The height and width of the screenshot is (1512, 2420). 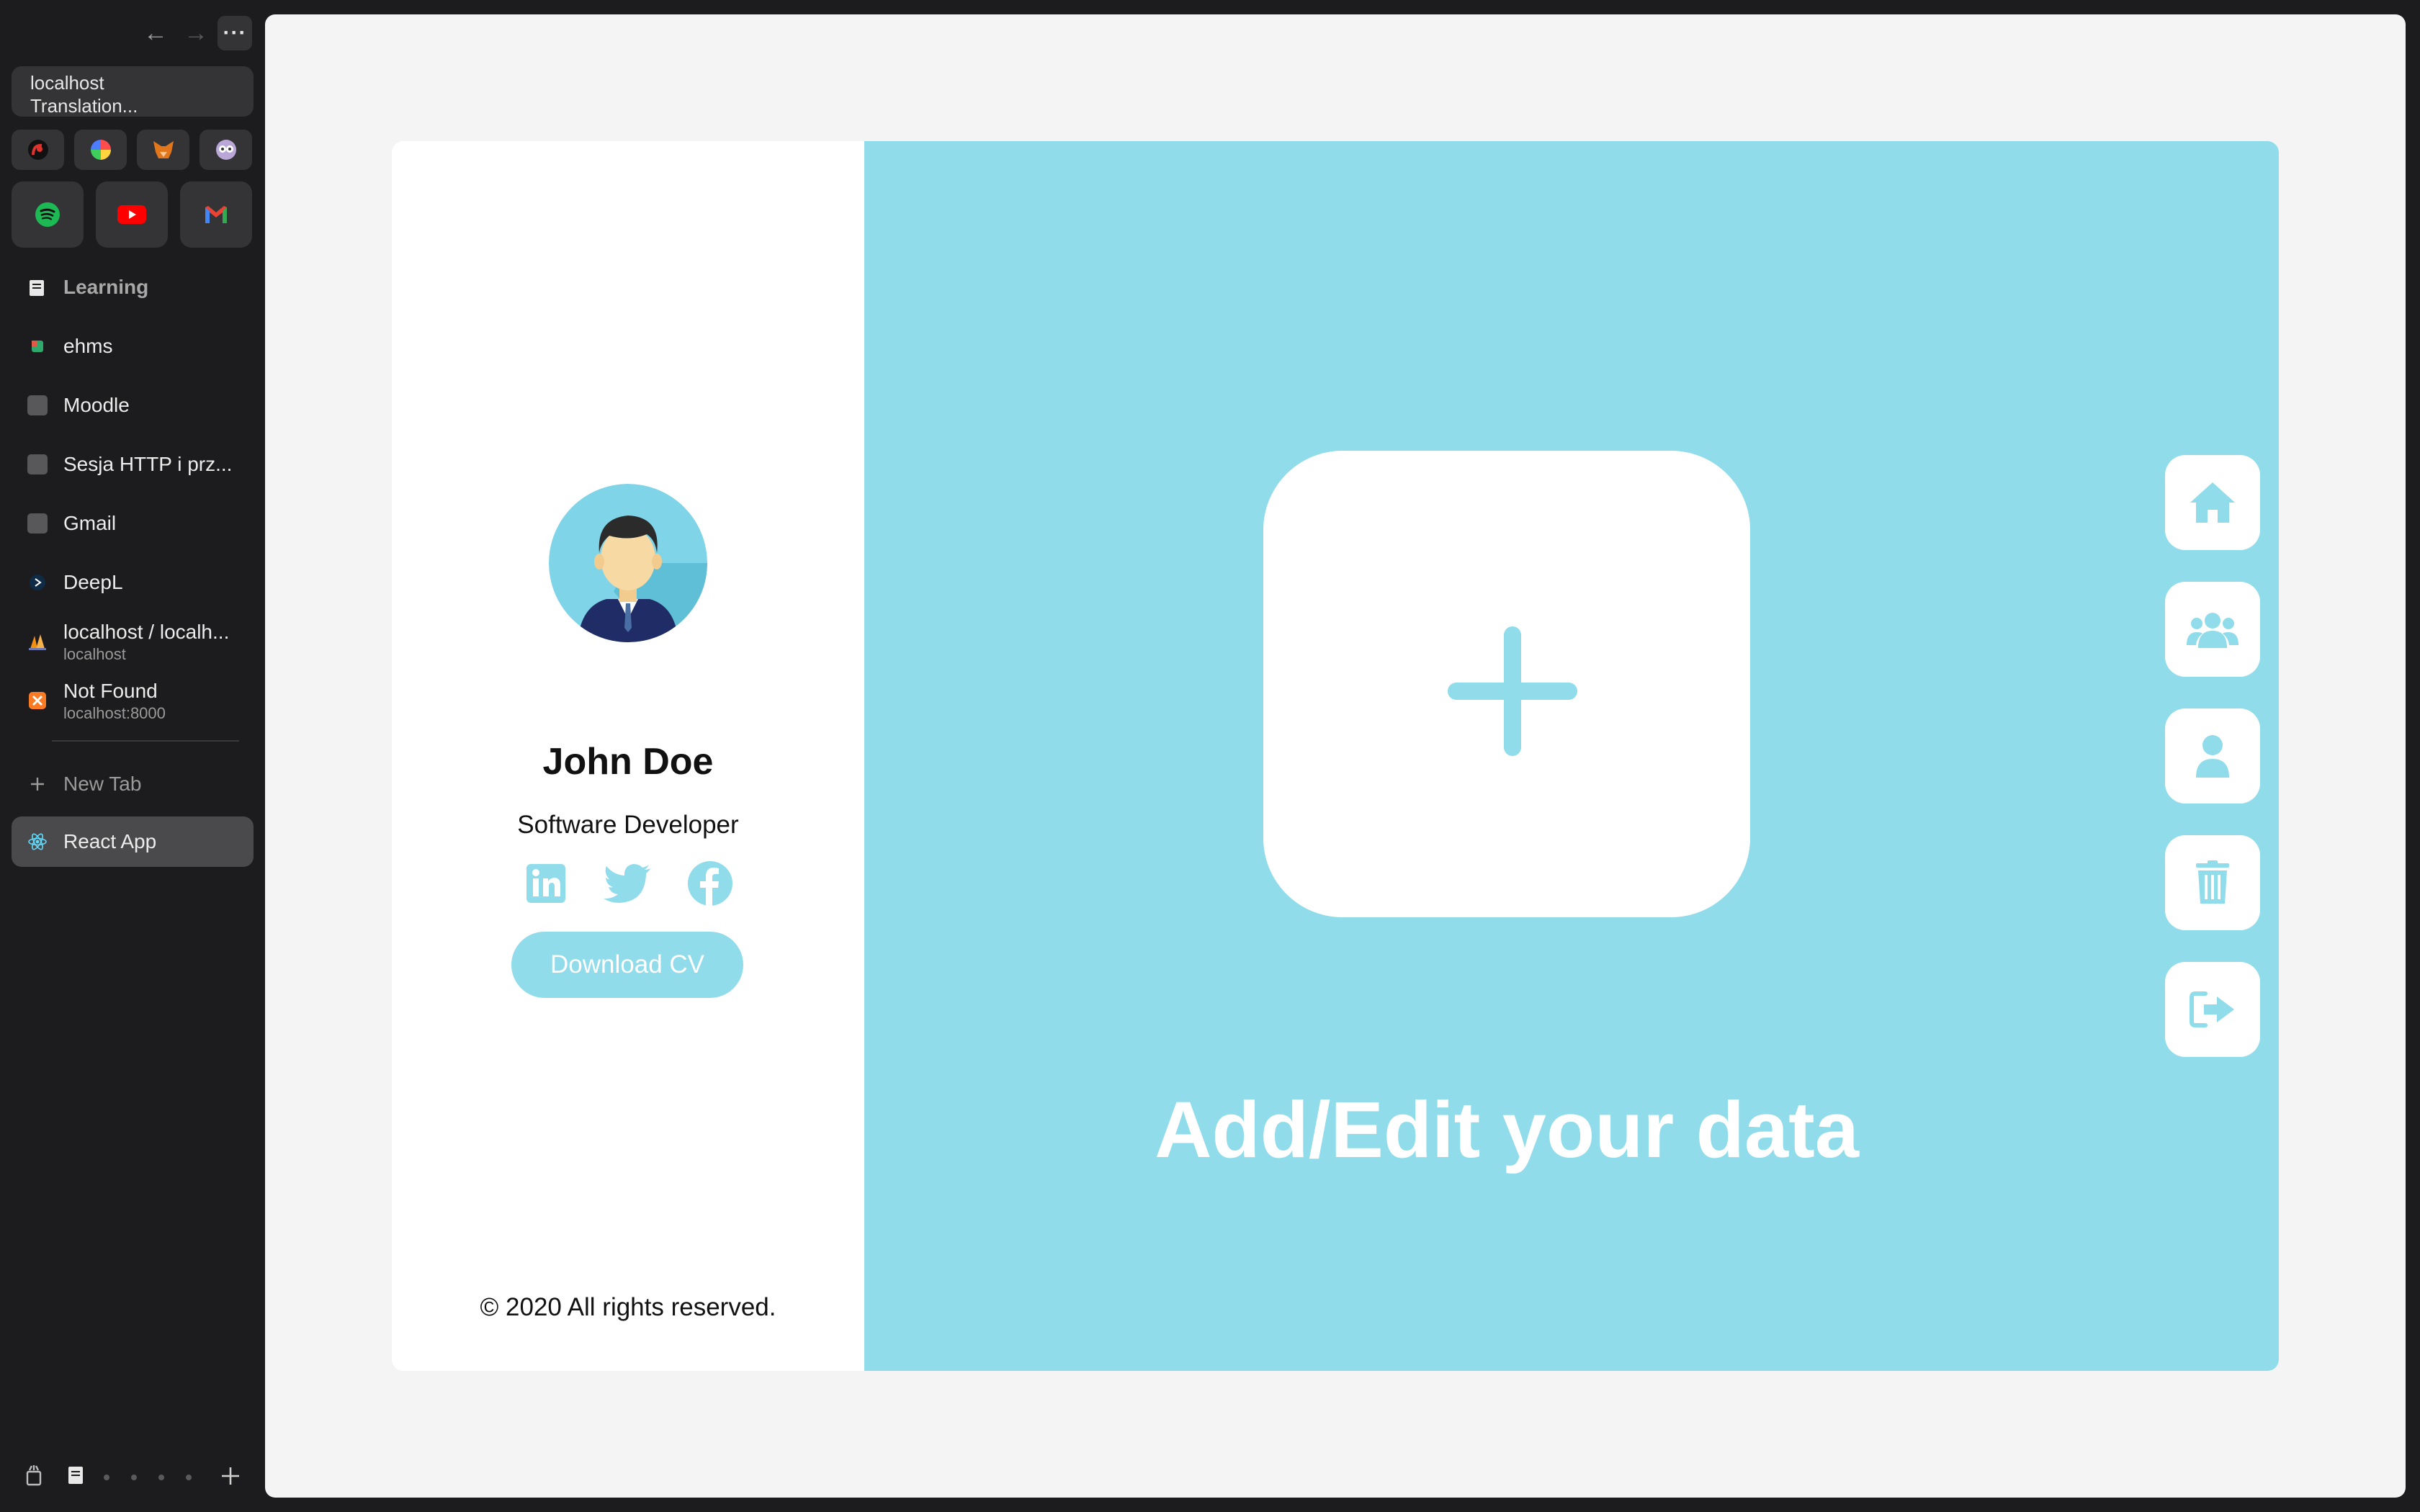 What do you see at coordinates (627, 965) in the screenshot?
I see `download-cv-button: Download CV` at bounding box center [627, 965].